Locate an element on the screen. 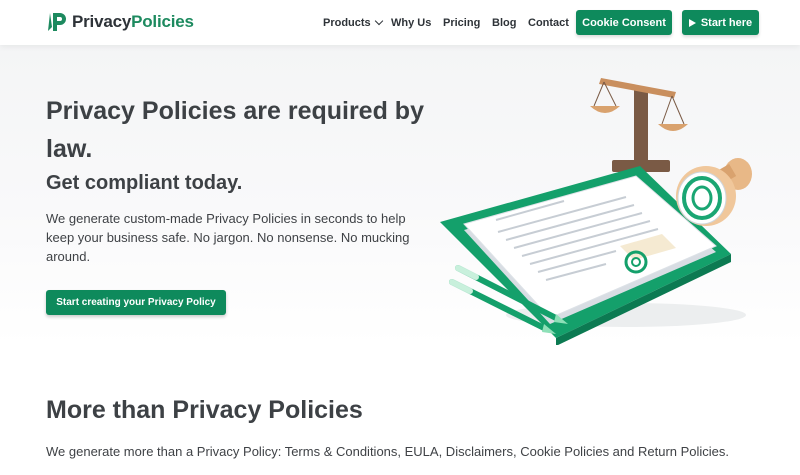 The image size is (800, 475). nav-products: Products is located at coordinates (353, 22).